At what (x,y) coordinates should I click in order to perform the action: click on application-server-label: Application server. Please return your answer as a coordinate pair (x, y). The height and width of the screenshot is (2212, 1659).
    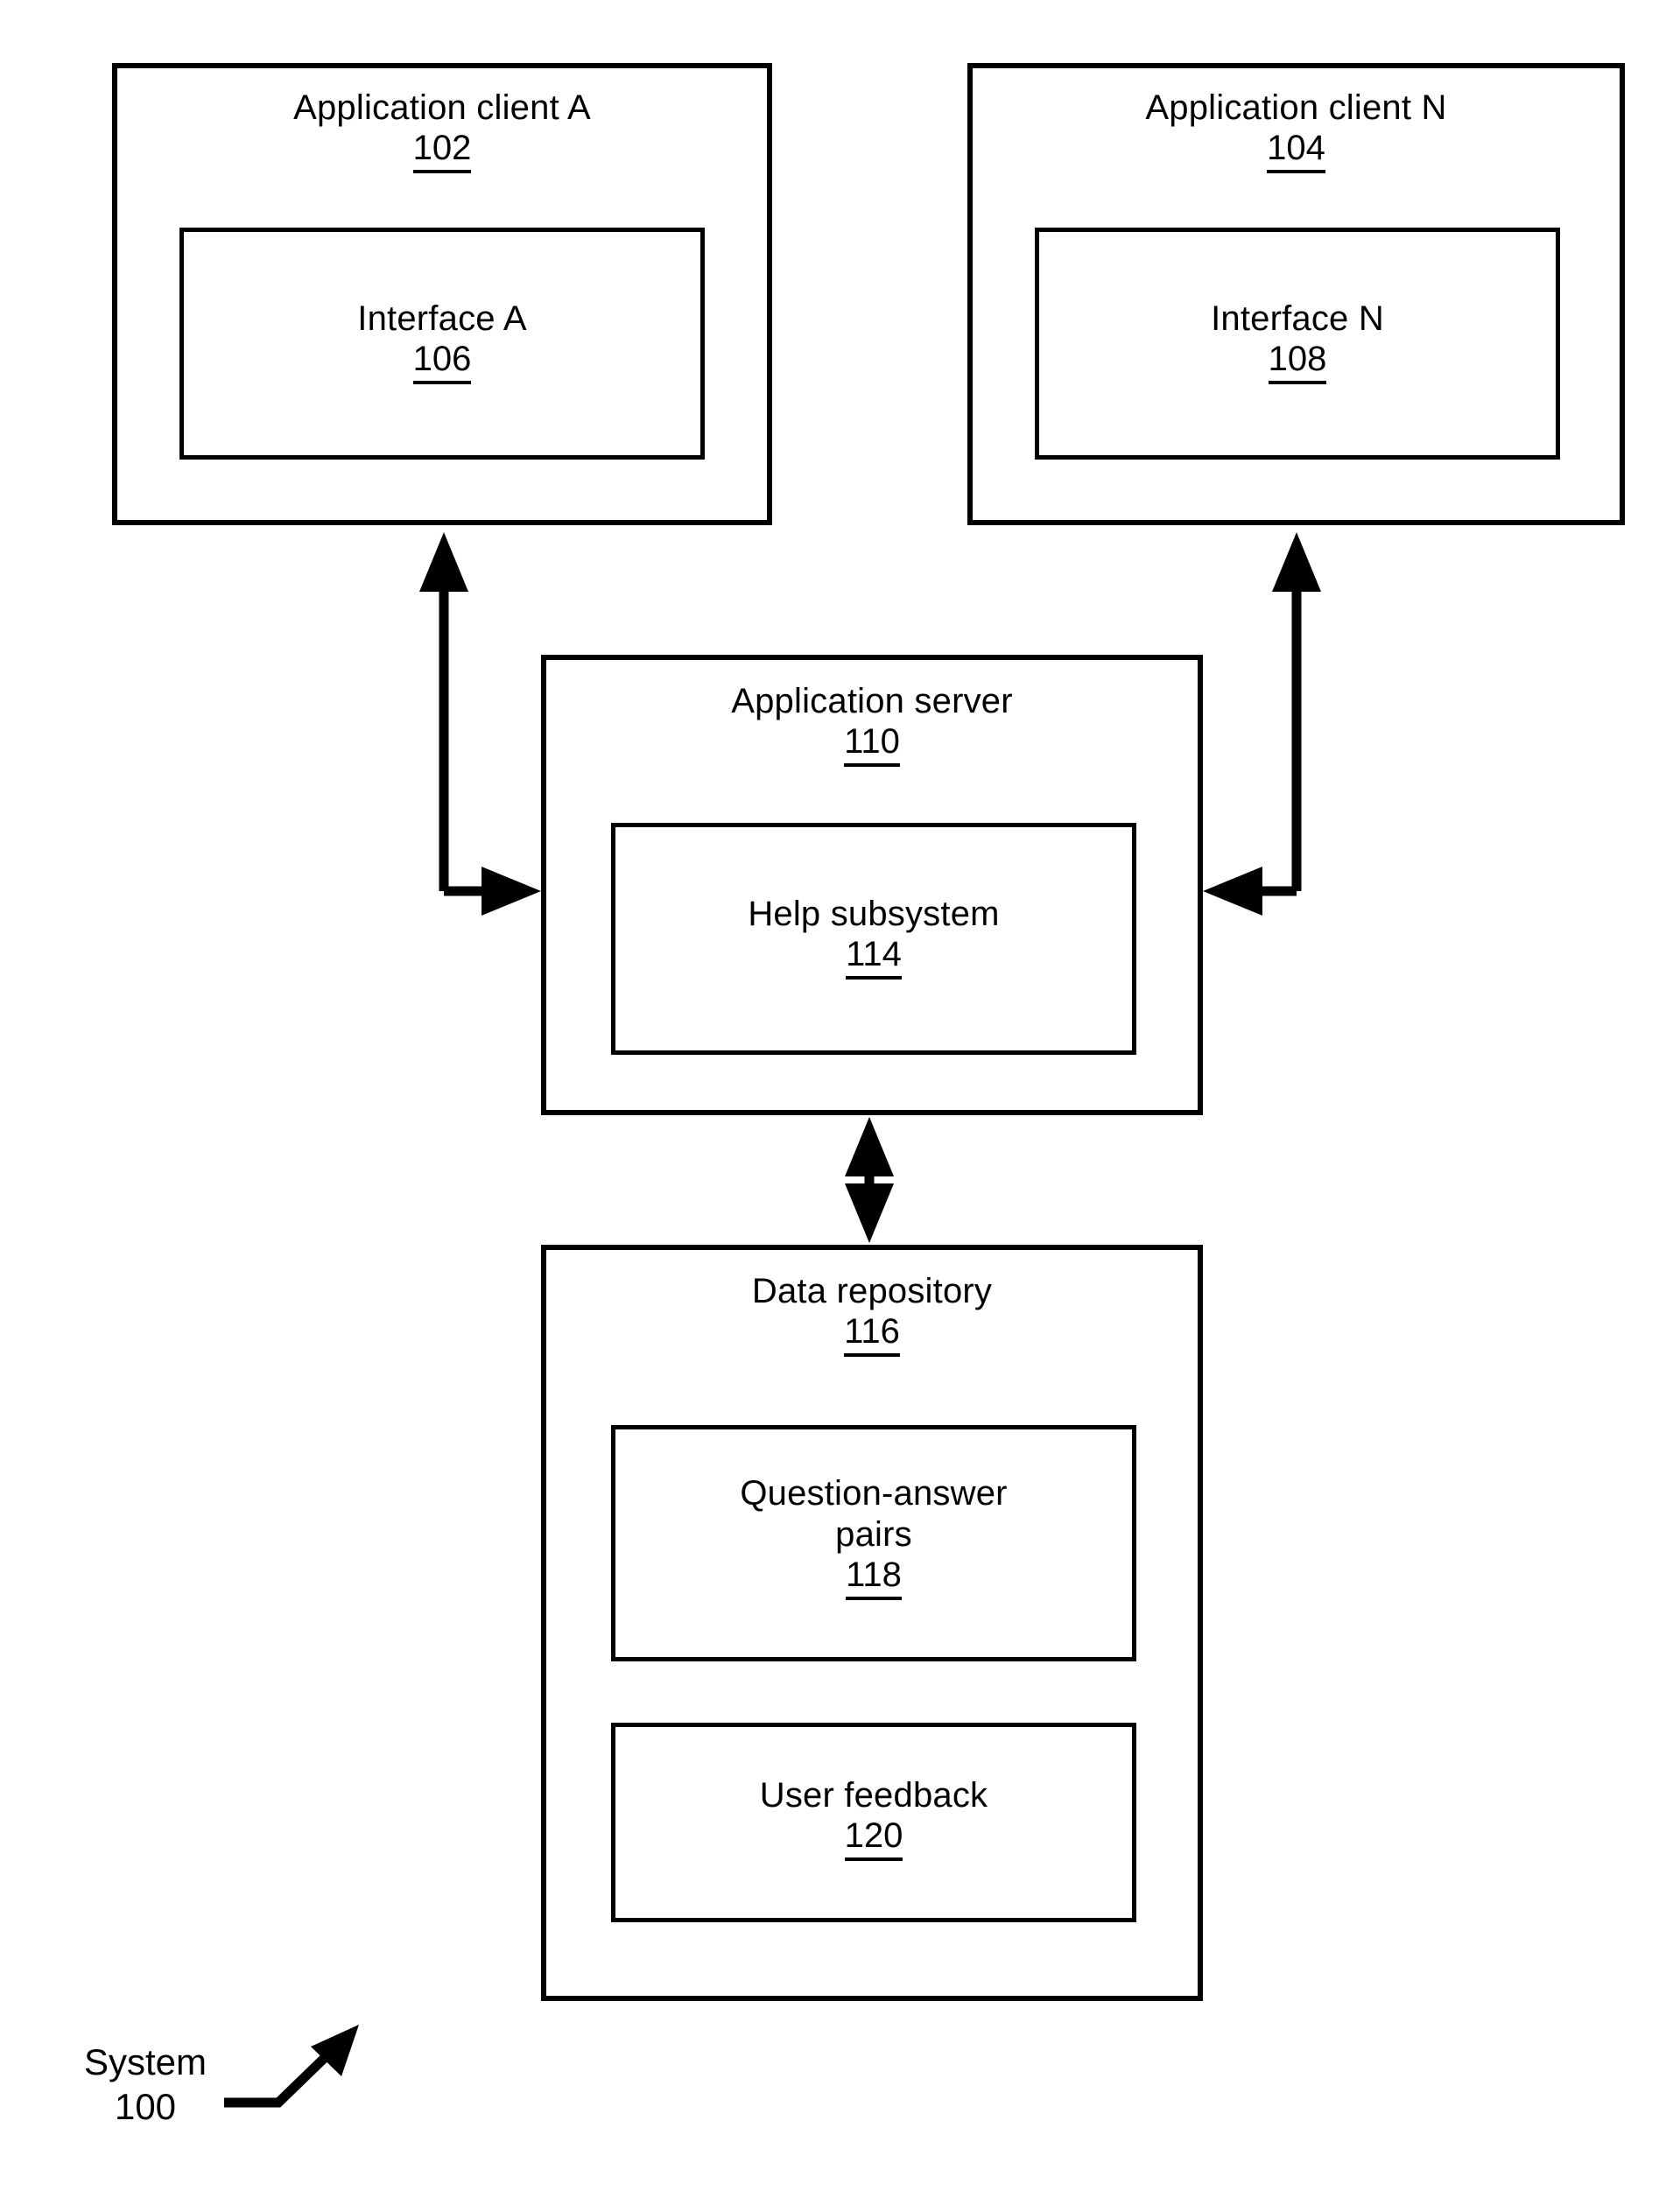
    Looking at the image, I should click on (872, 701).